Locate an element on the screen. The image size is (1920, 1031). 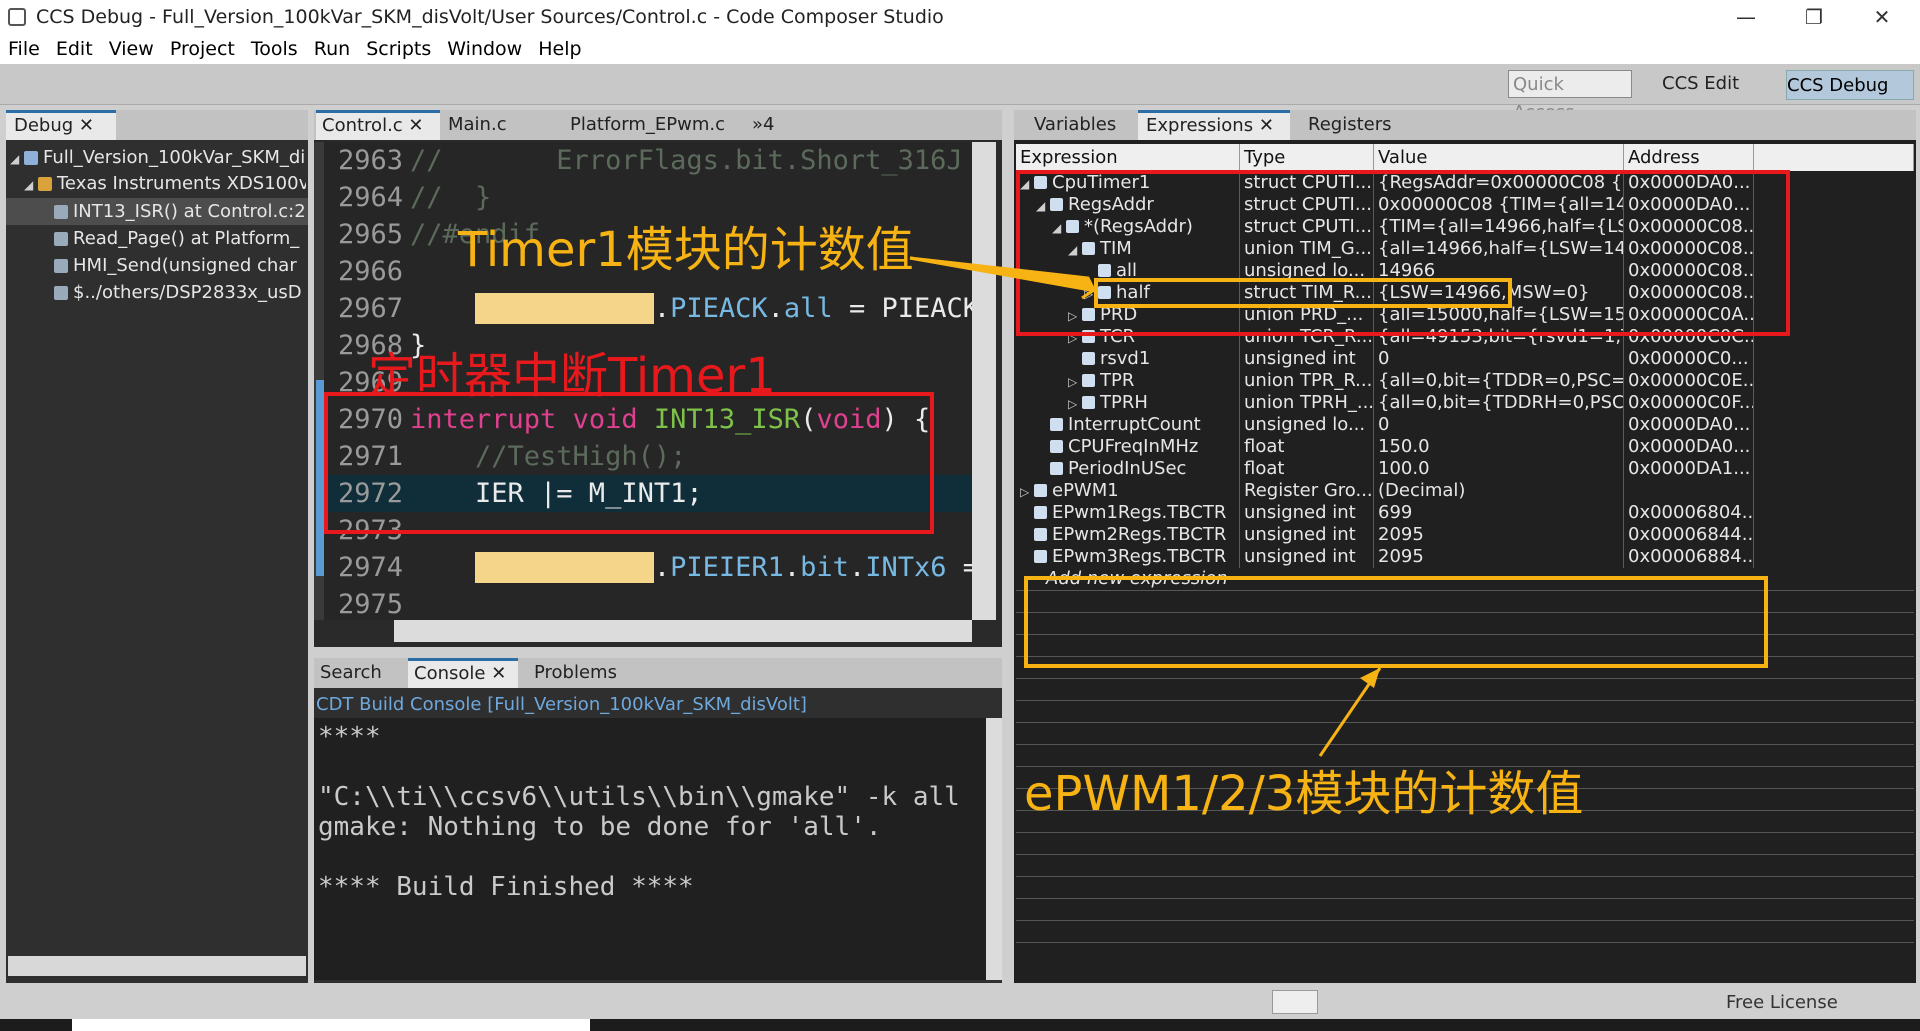
status-icon is located at coordinates (1295, 1002).